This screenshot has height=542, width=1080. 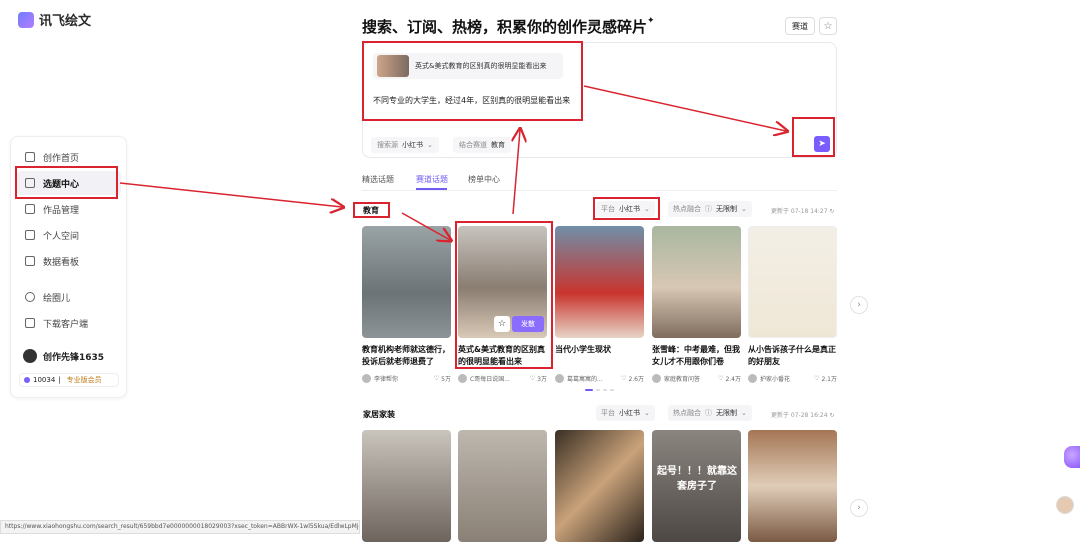 What do you see at coordinates (61, 158) in the screenshot?
I see `sidebar-item-label: 创作首页` at bounding box center [61, 158].